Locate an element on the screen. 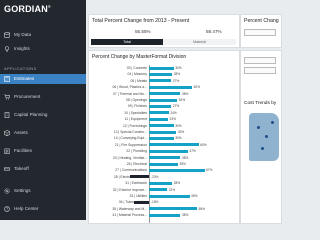 The height and width of the screenshot is (240, 320). bar-row: 21 | Fire Suppression 60% is located at coordinates (164, 145).